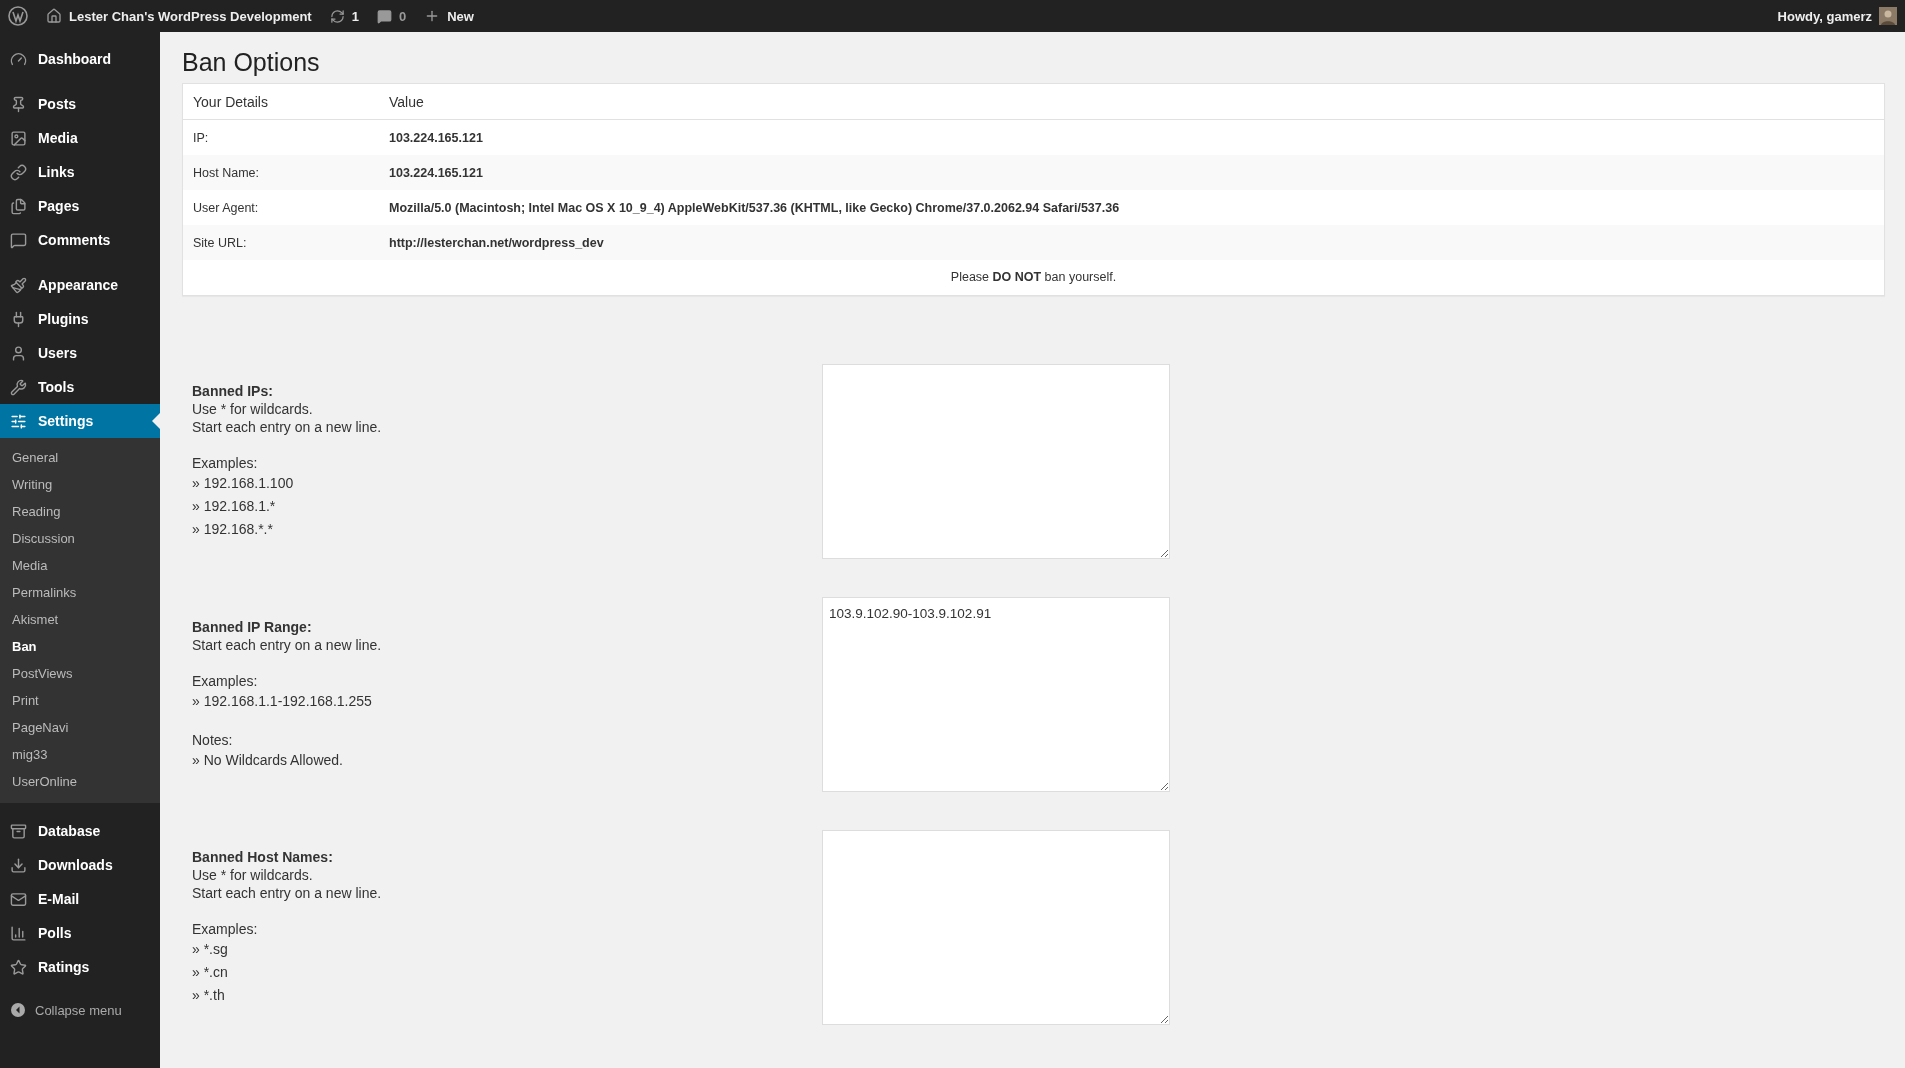  I want to click on avatar-icon, so click(1888, 16).